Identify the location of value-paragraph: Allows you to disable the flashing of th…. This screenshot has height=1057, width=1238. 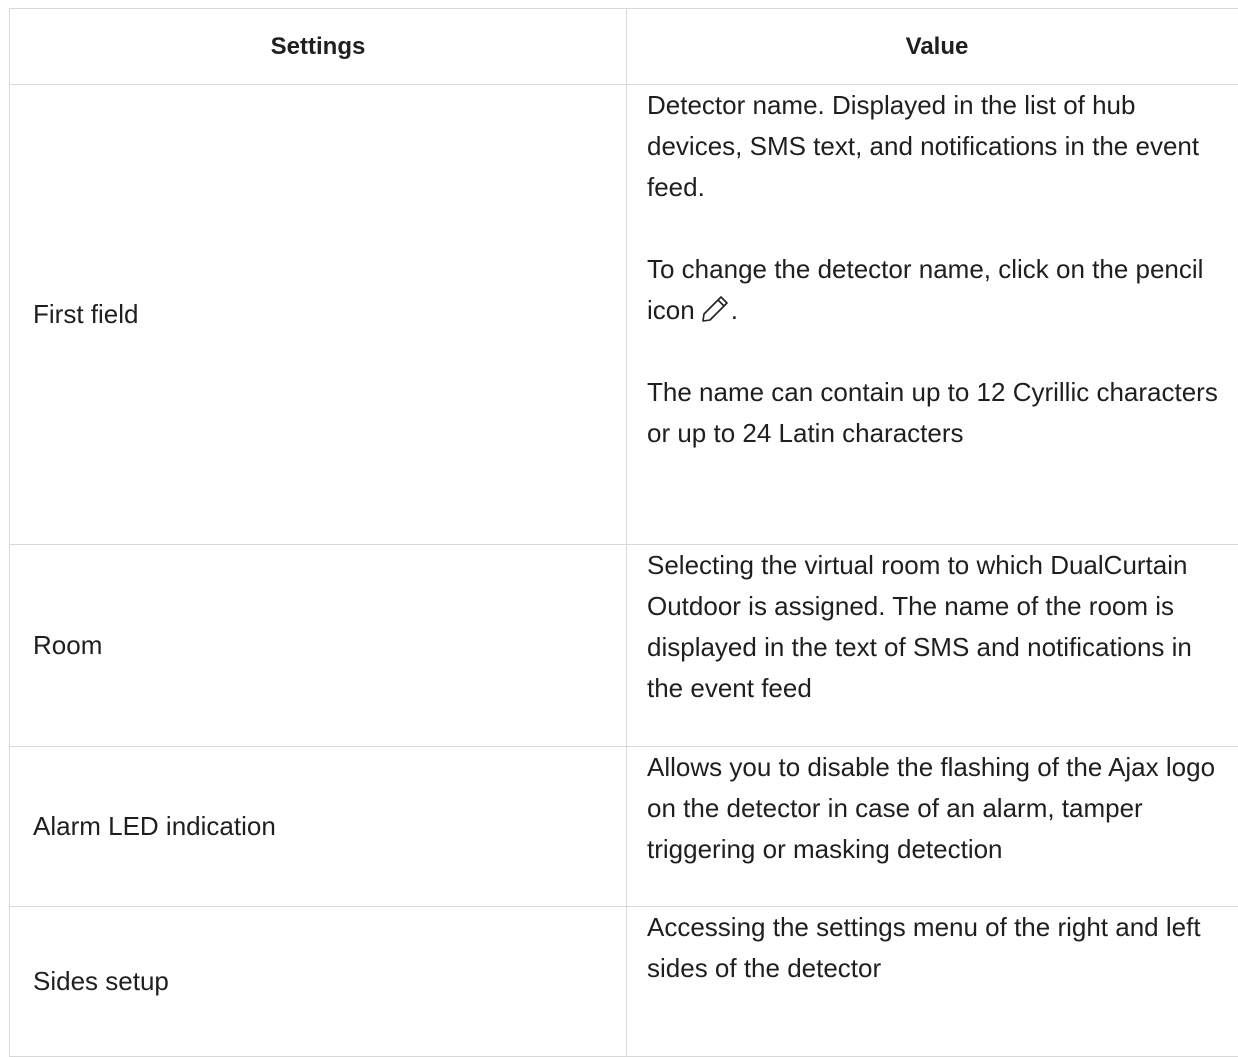
(933, 808).